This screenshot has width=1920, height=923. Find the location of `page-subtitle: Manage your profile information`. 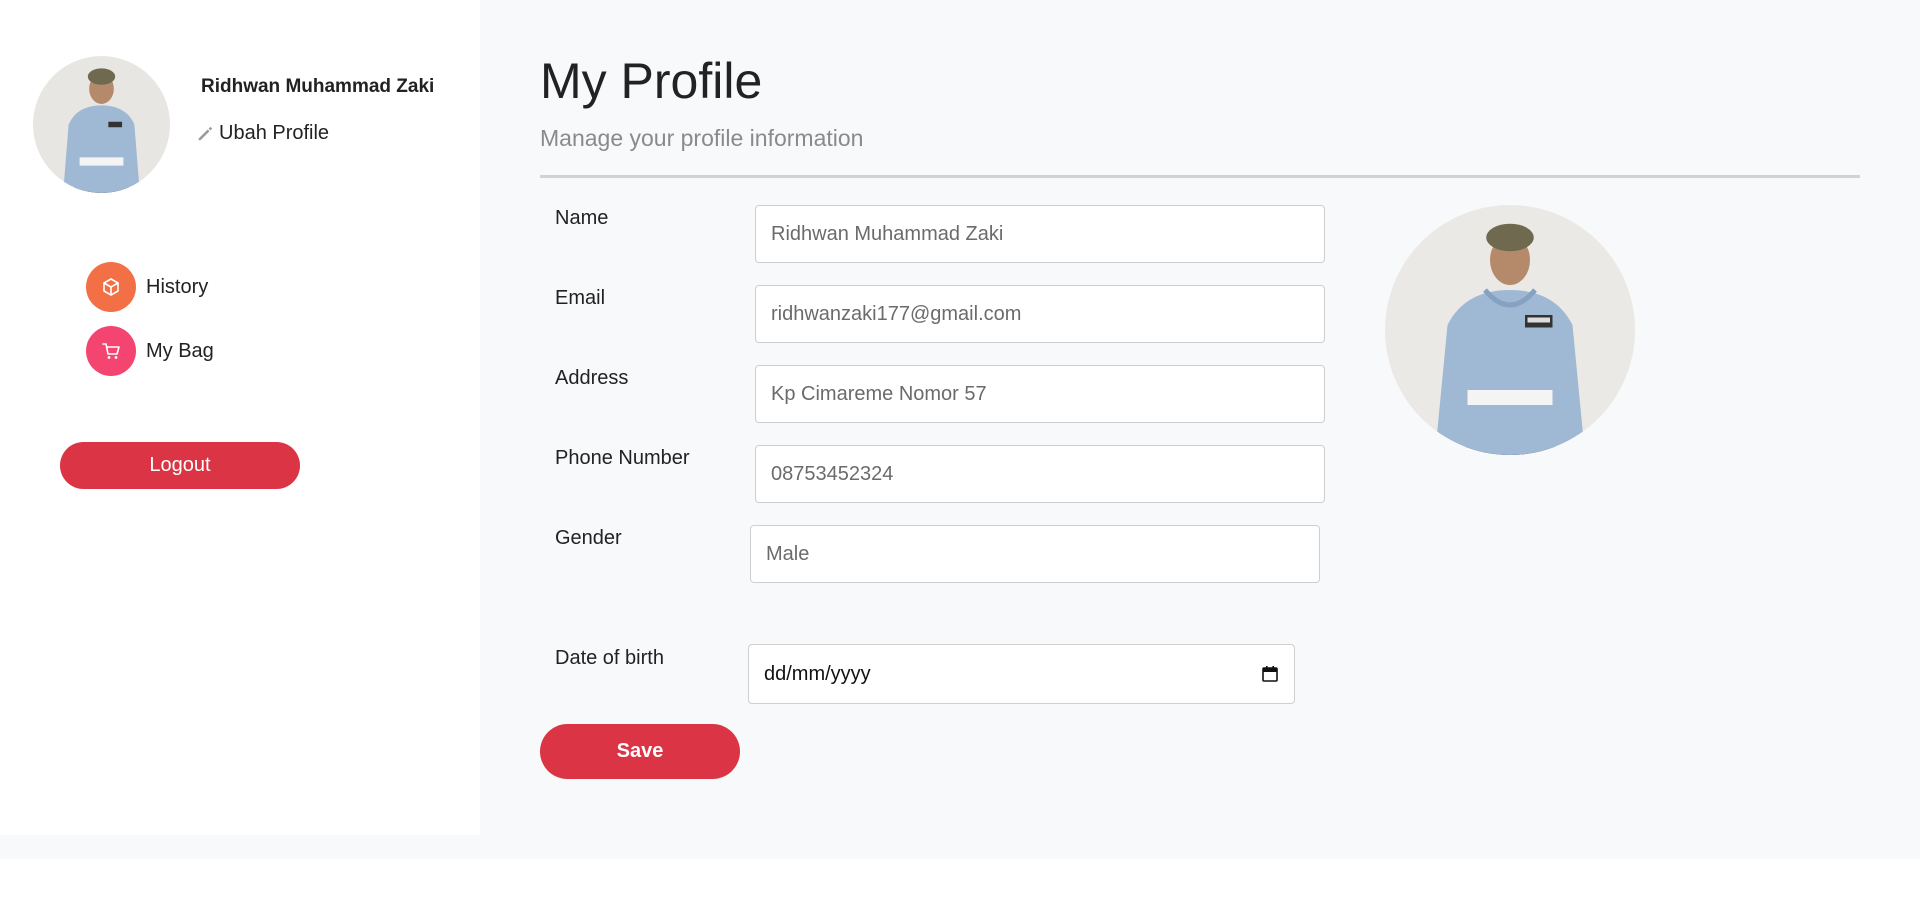

page-subtitle: Manage your profile information is located at coordinates (702, 138).